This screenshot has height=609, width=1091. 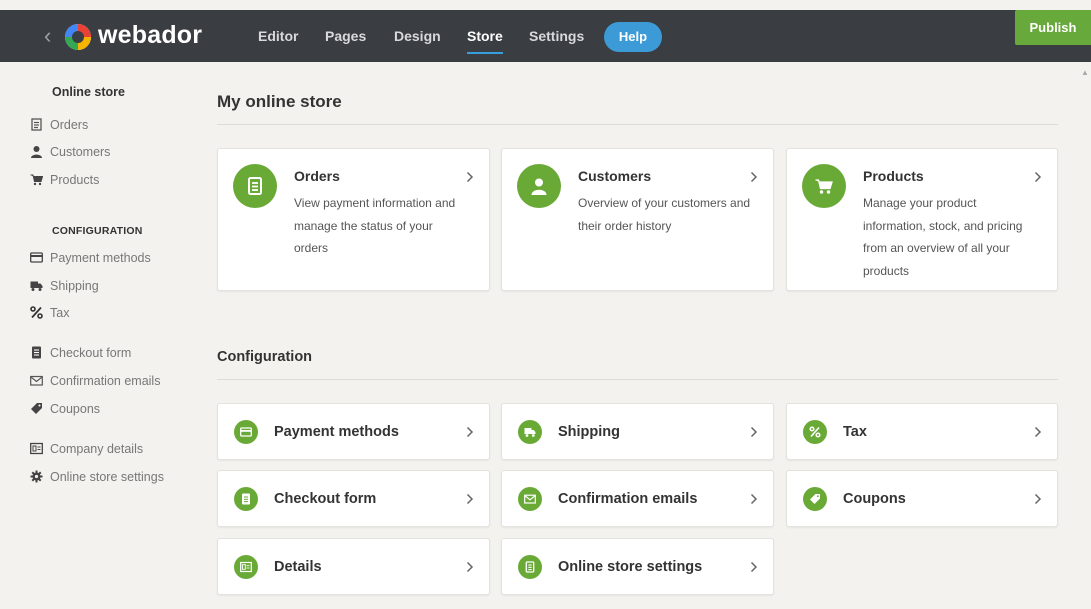 What do you see at coordinates (88, 92) in the screenshot?
I see `sidebar-heading-online-store: Online store` at bounding box center [88, 92].